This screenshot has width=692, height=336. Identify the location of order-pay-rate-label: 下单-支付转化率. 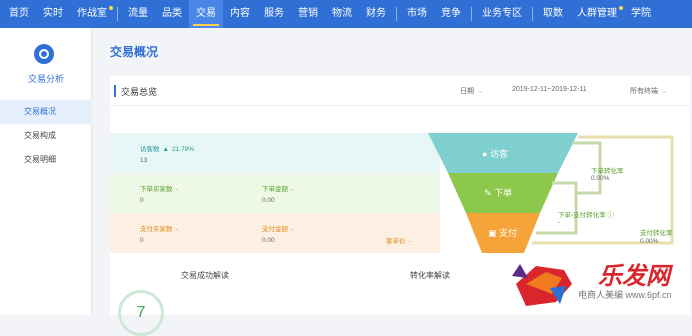
(582, 215).